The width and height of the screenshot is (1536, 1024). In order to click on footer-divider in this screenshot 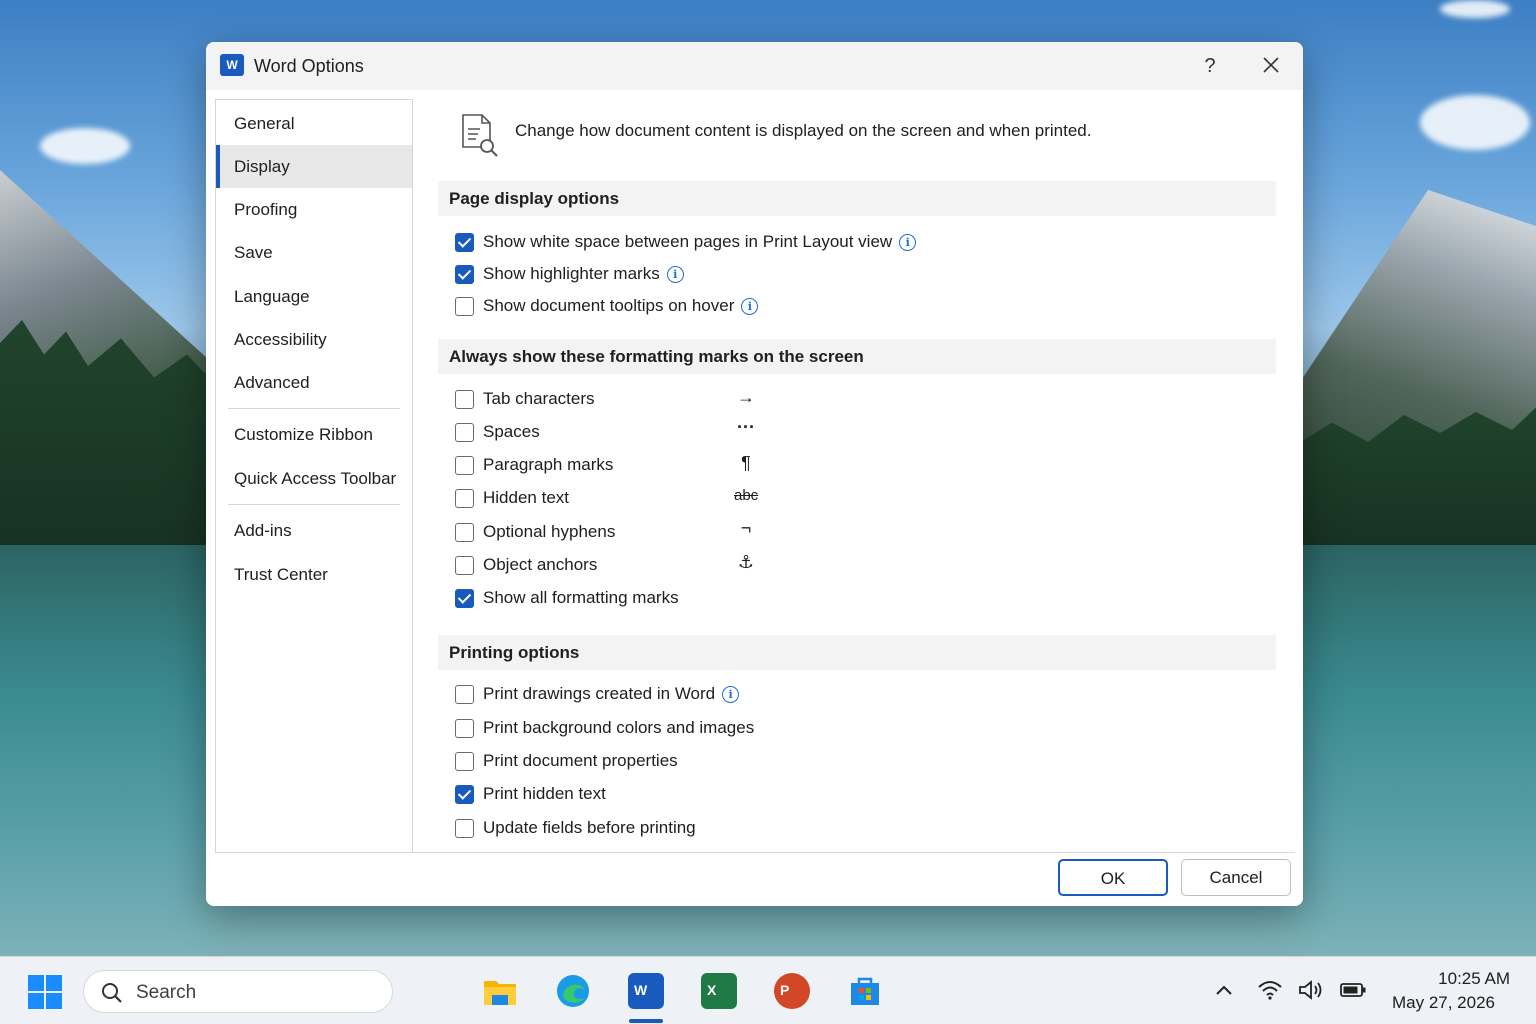, I will do `click(755, 852)`.